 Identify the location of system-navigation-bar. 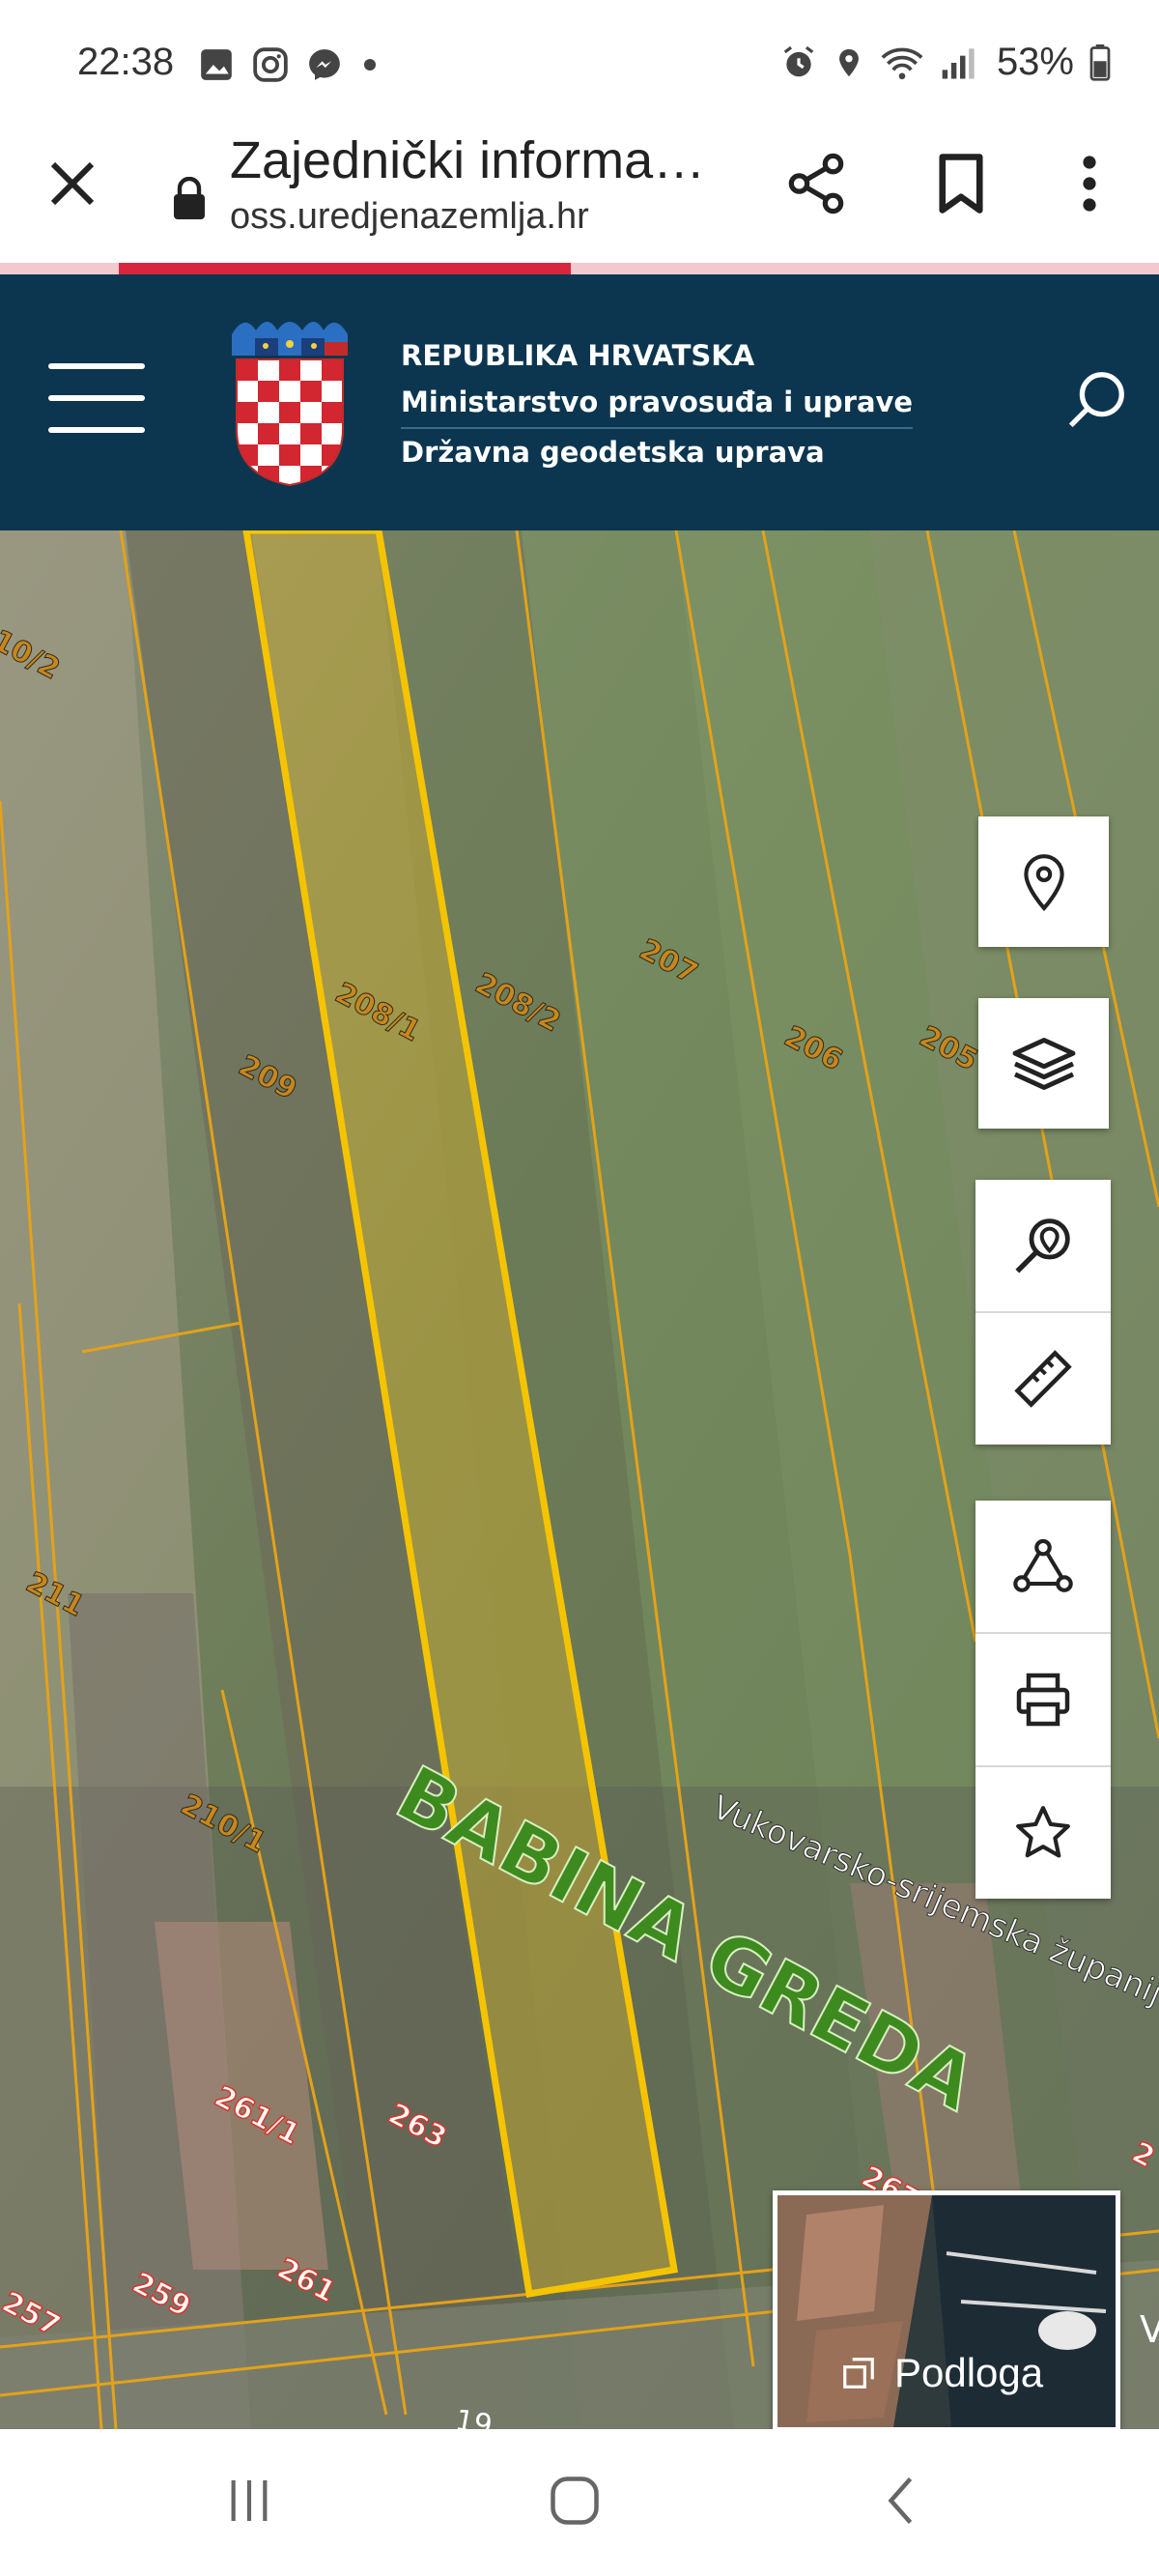
(579, 2503).